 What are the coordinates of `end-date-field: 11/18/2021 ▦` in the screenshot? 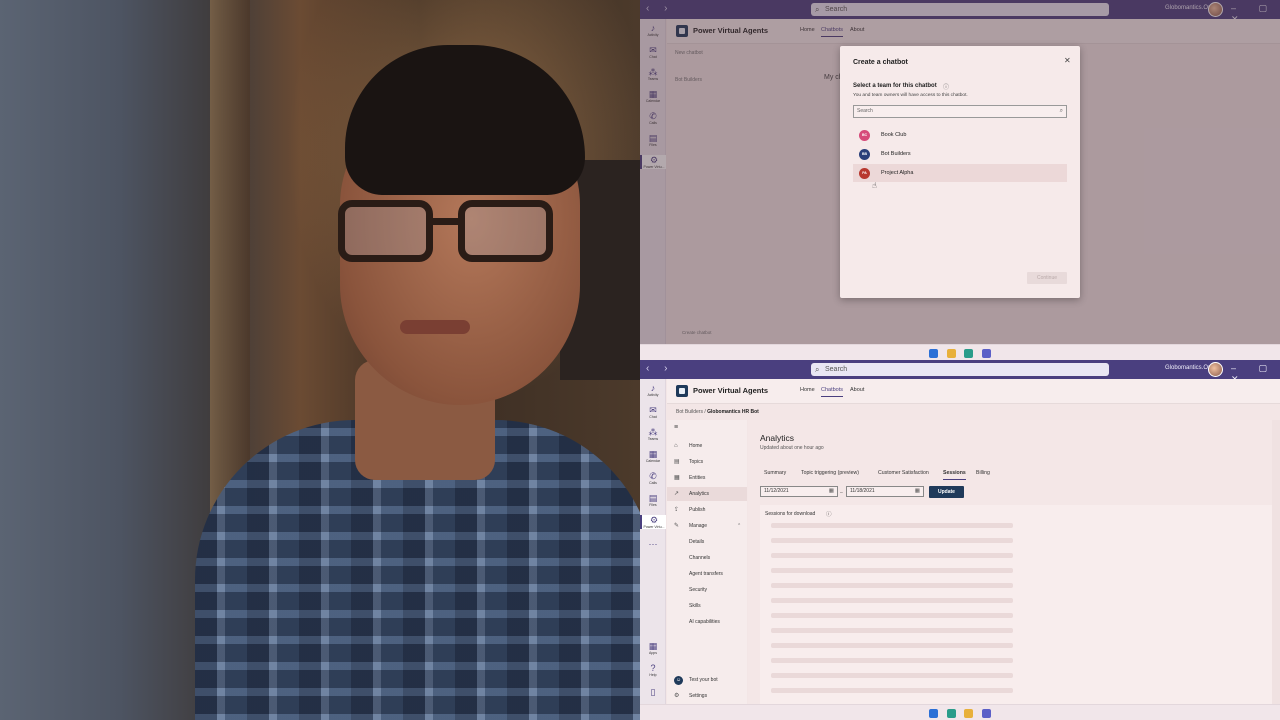 It's located at (885, 491).